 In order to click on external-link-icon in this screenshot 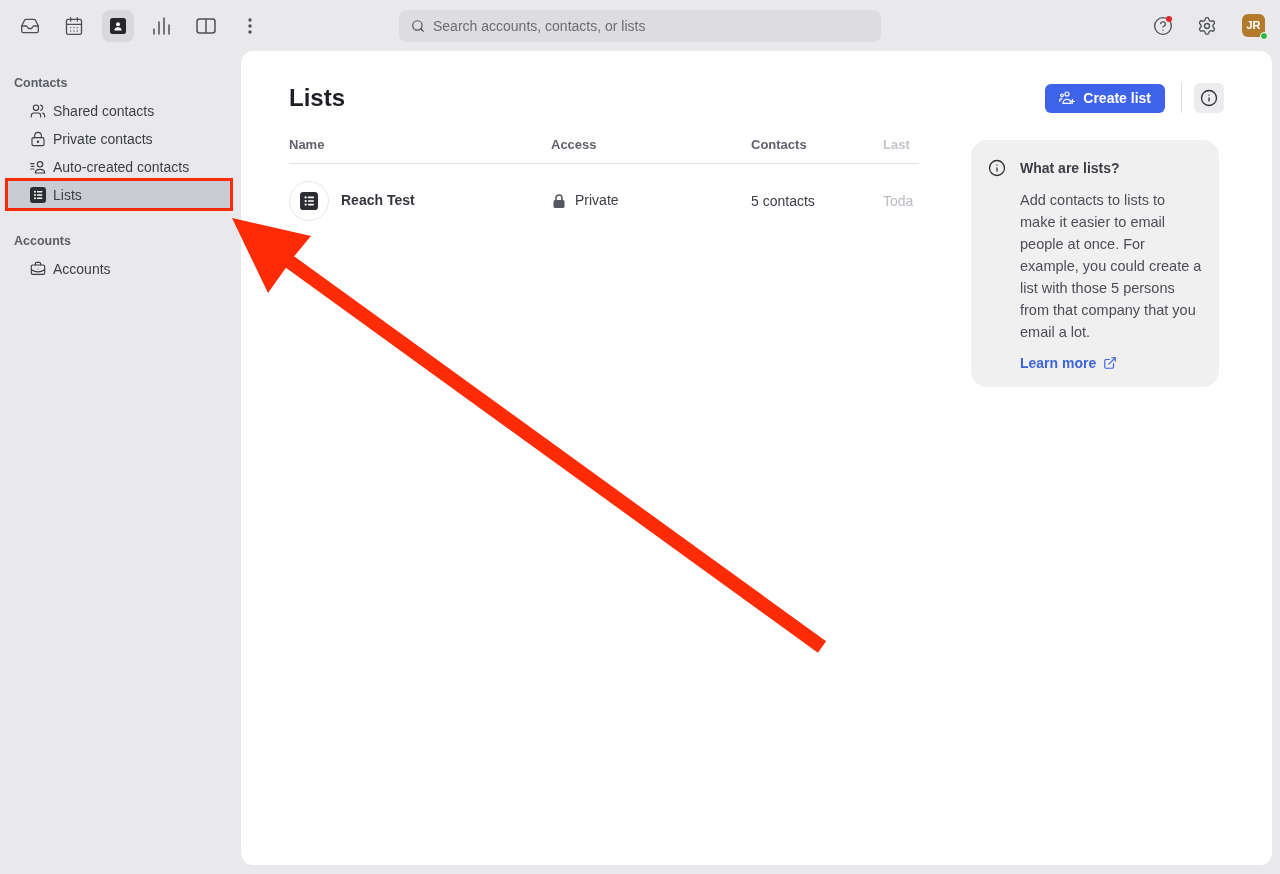, I will do `click(1110, 363)`.